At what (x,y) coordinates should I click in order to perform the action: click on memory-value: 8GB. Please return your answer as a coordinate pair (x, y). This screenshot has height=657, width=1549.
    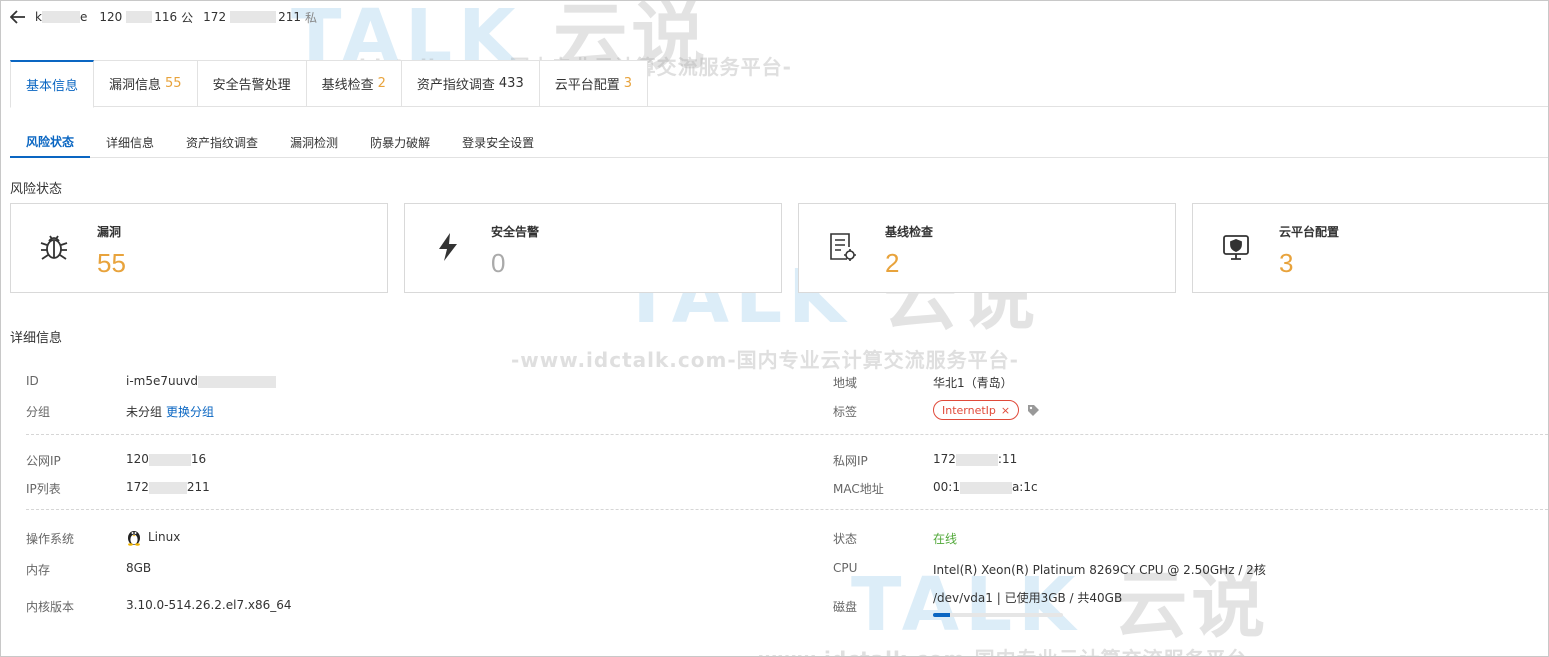
    Looking at the image, I should click on (139, 568).